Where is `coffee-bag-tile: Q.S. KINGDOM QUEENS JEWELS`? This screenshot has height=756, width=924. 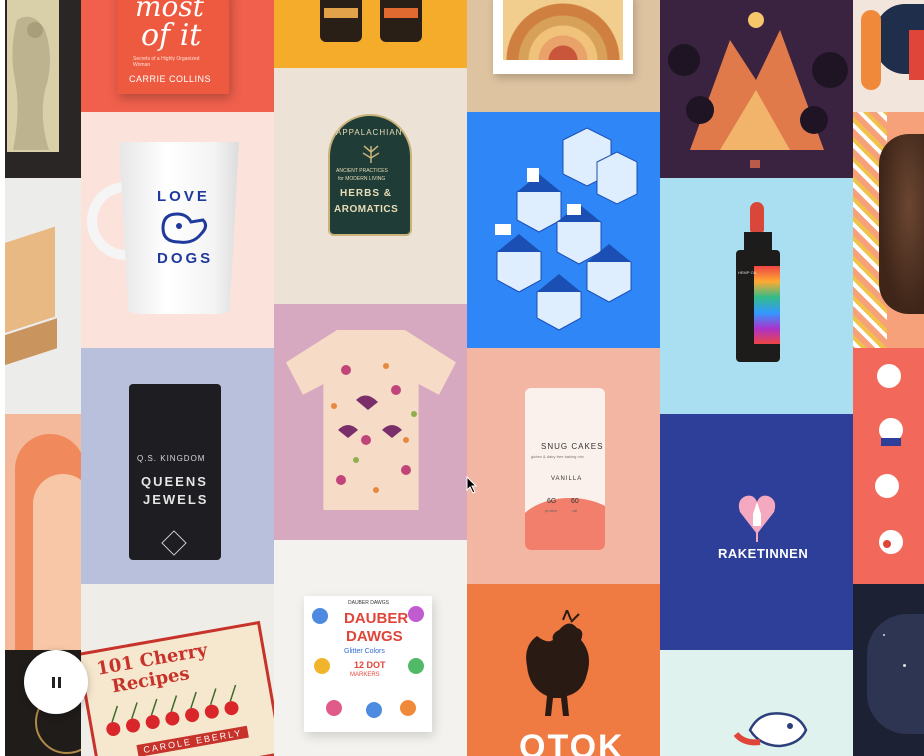 coffee-bag-tile: Q.S. KINGDOM QUEENS JEWELS is located at coordinates (177, 466).